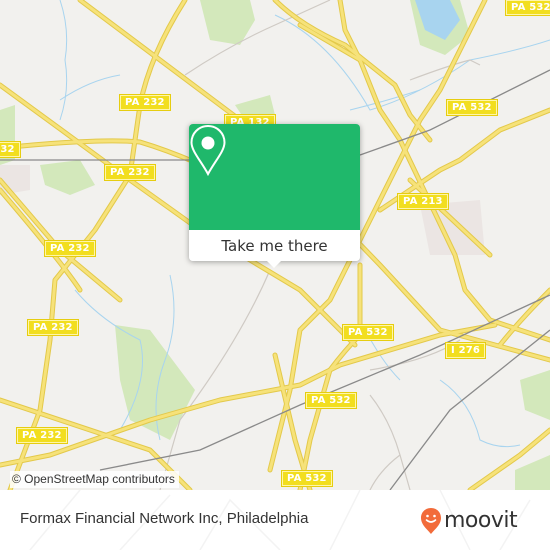 The image size is (550, 550). I want to click on landuse-area, so click(15, 180).